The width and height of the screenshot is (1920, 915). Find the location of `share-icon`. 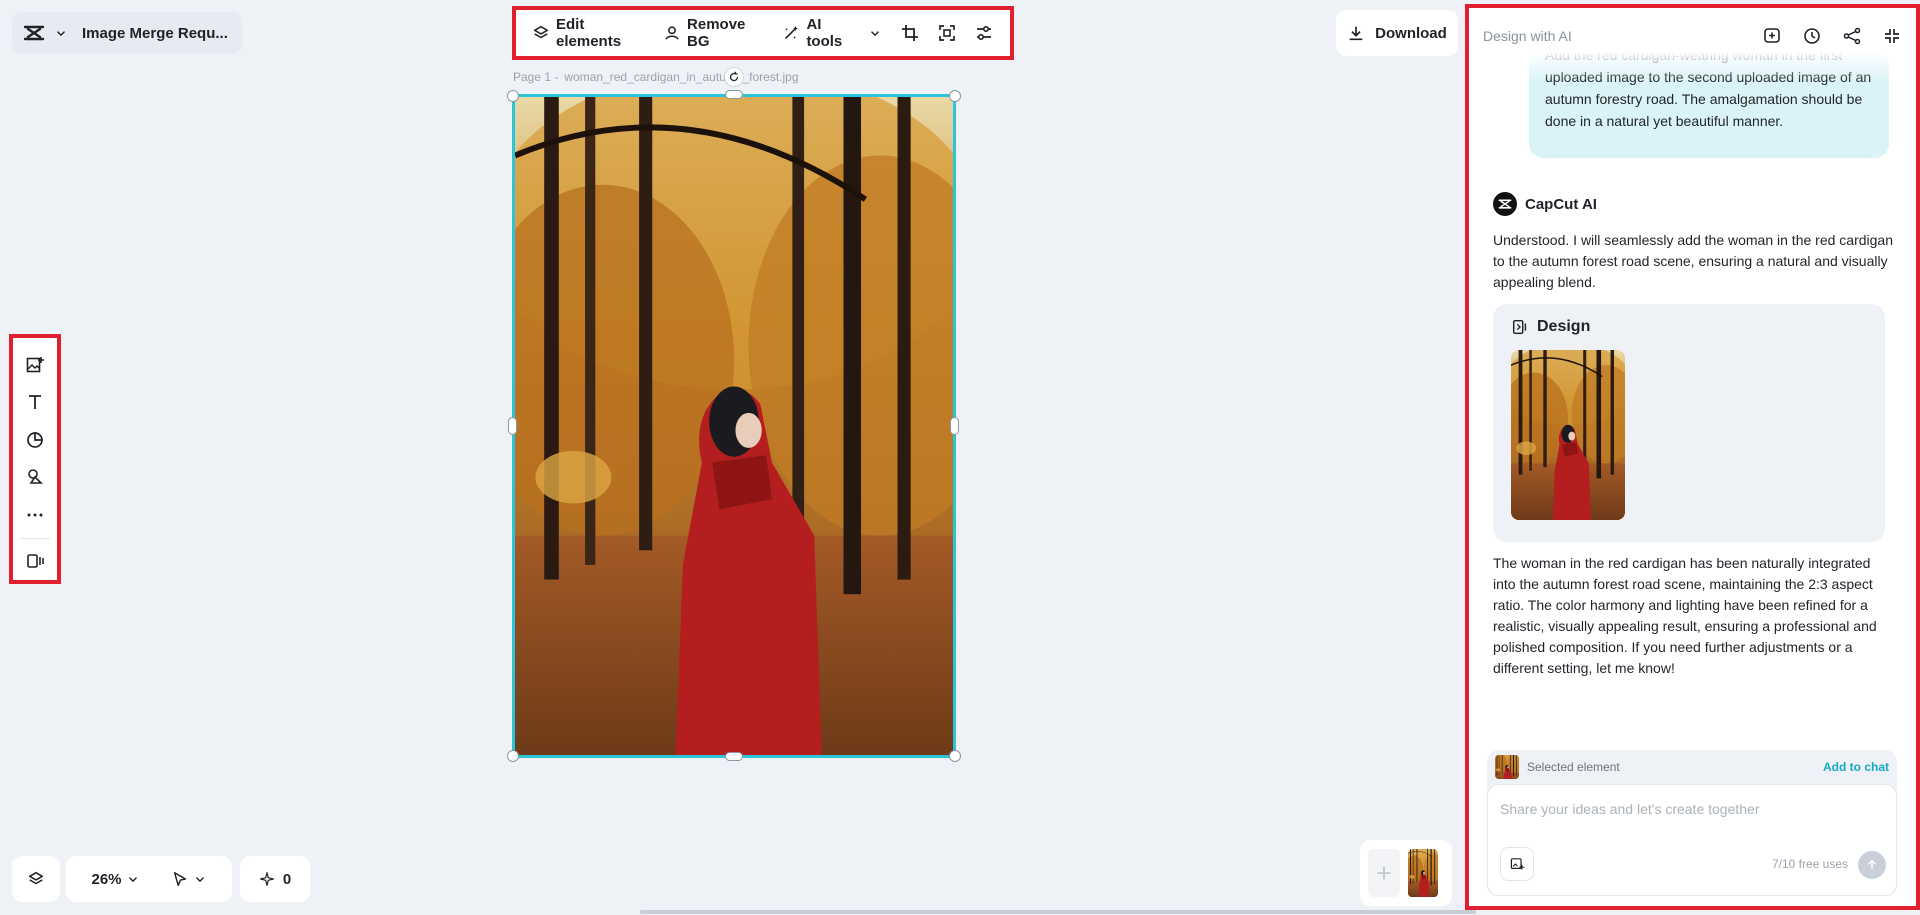

share-icon is located at coordinates (1852, 36).